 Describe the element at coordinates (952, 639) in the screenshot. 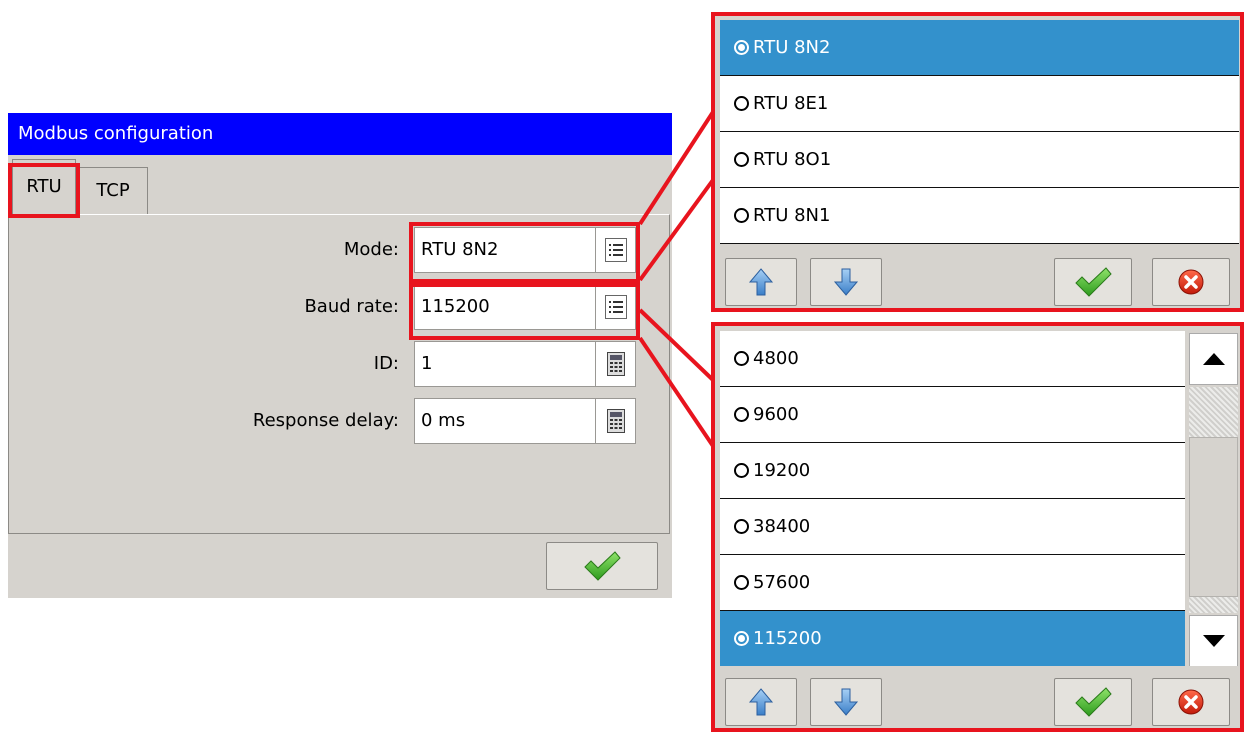

I see `baud-option: 115200` at that location.